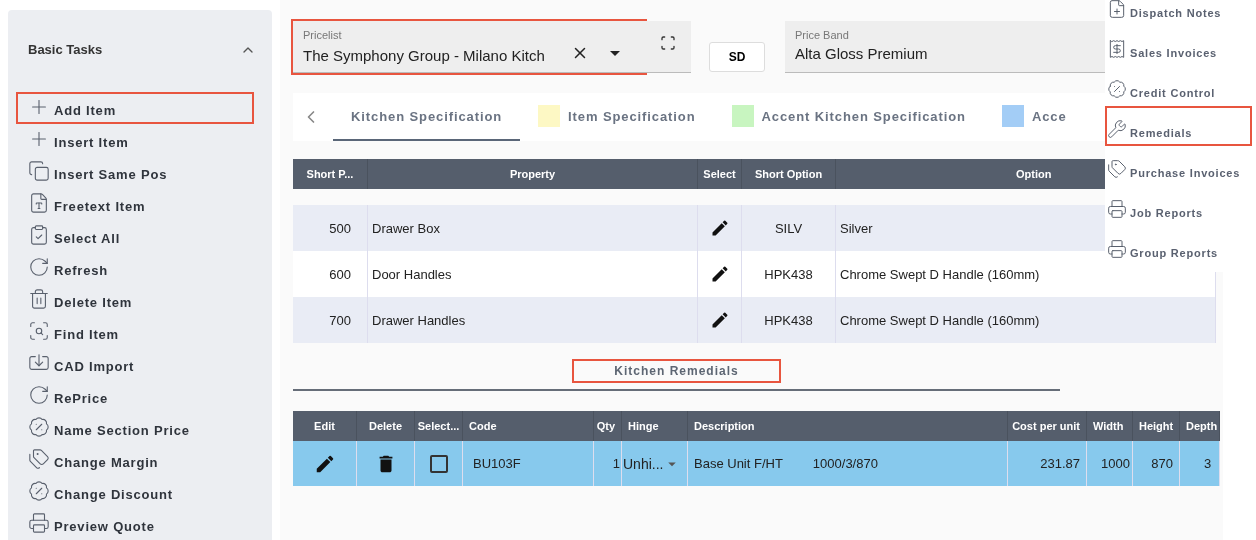 Image resolution: width=1256 pixels, height=540 pixels. I want to click on tab: Kitchen Specification, so click(427, 117).